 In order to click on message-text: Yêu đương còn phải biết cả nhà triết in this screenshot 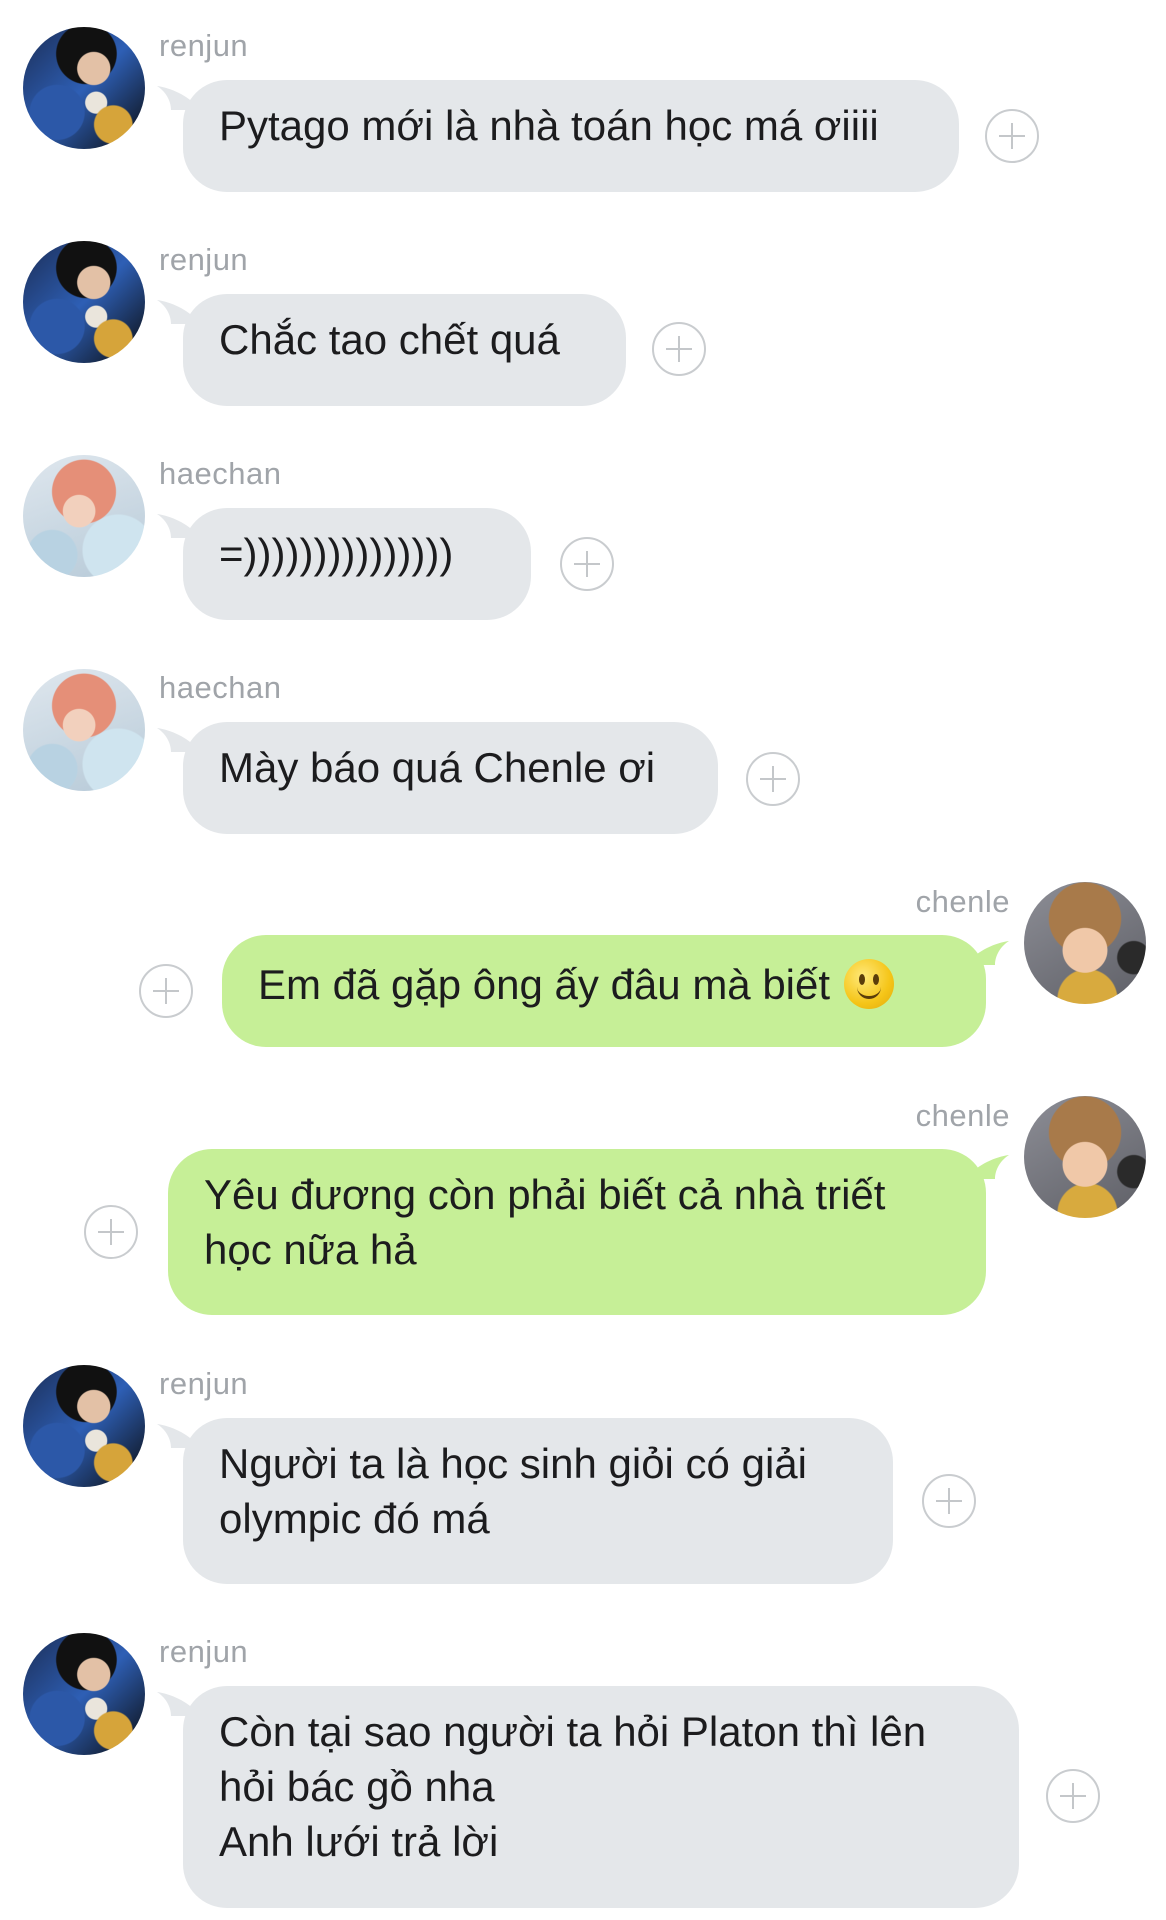, I will do `click(545, 1194)`.